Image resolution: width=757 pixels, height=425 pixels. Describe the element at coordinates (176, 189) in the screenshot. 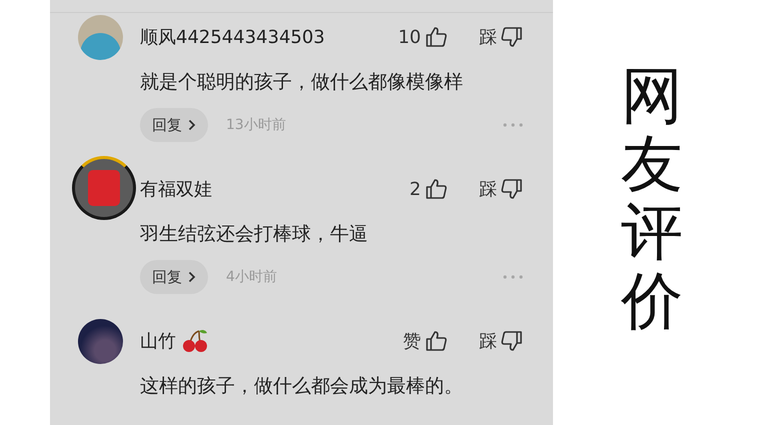

I see `username: 有福双娃` at that location.